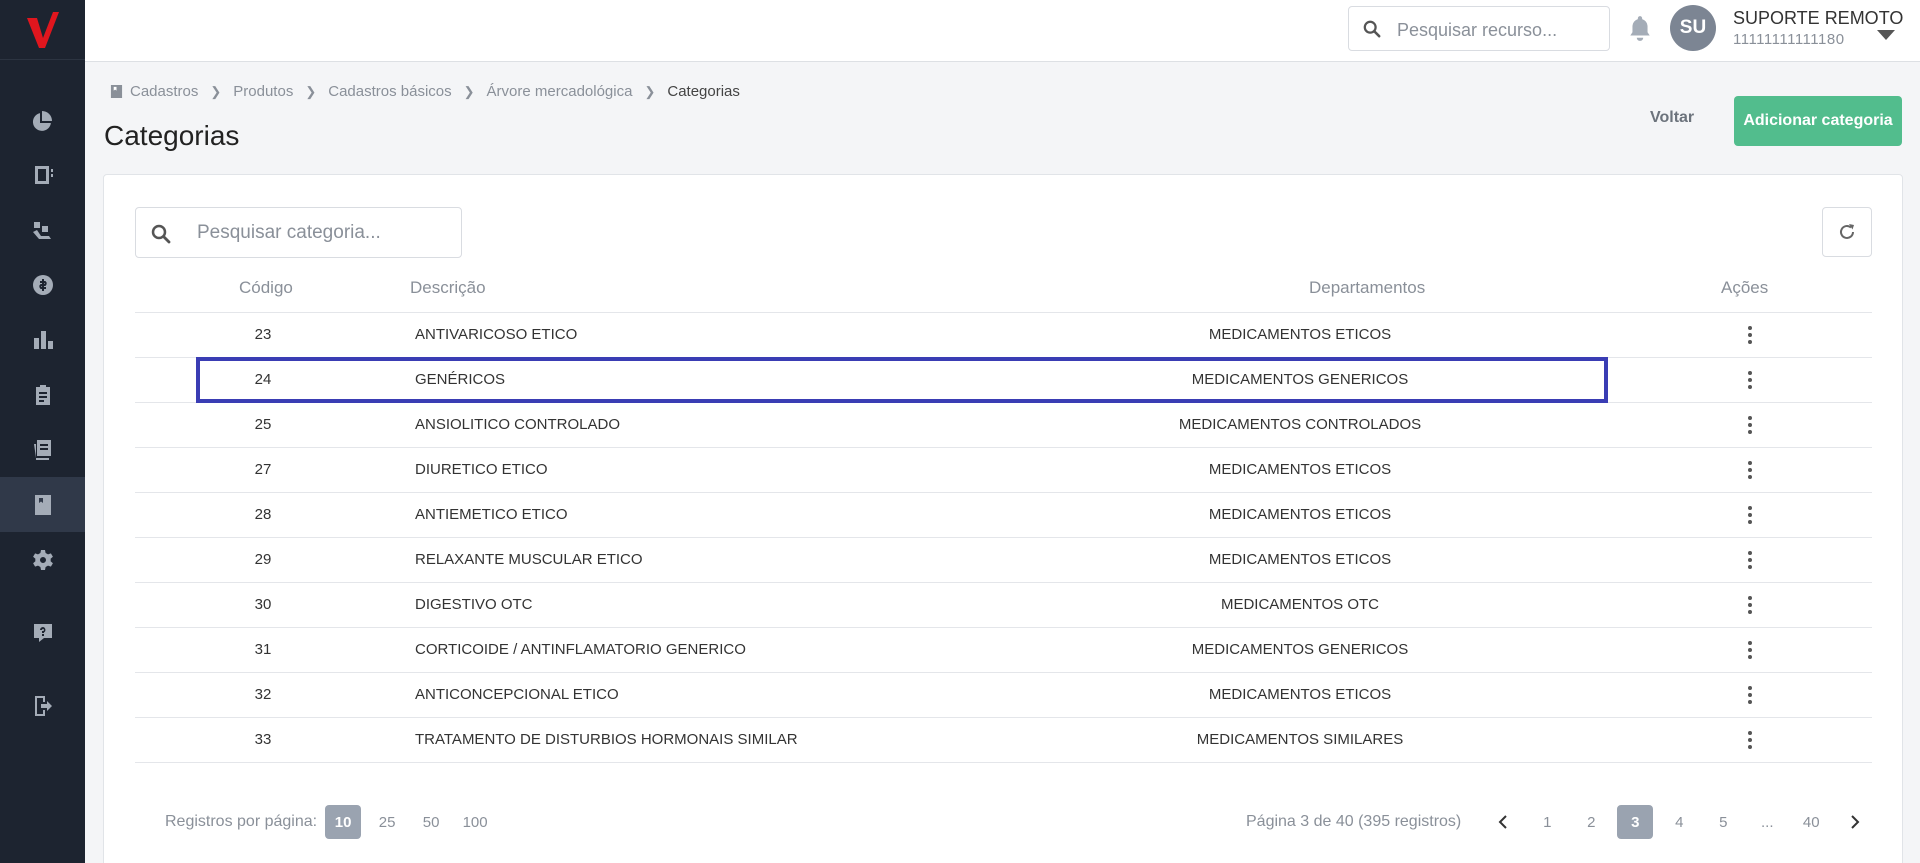  Describe the element at coordinates (1003, 334) in the screenshot. I see `table-row: 23 ANTIVARICOSO ETICO MEDICAMENTOS ETICOS` at that location.